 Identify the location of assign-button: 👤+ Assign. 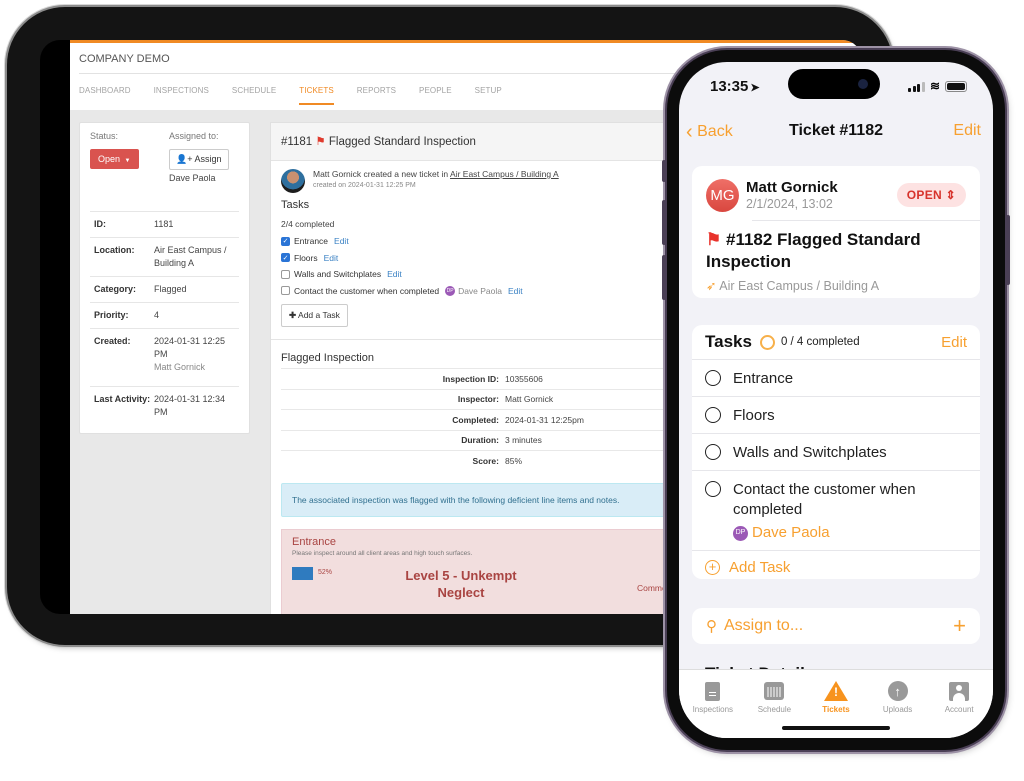
(199, 159).